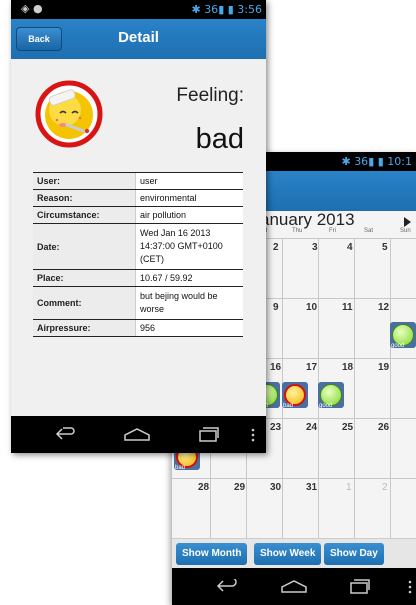 Image resolution: width=416 pixels, height=605 pixels. I want to click on table-row: Place: 10.67 / 59.92, so click(138, 278).